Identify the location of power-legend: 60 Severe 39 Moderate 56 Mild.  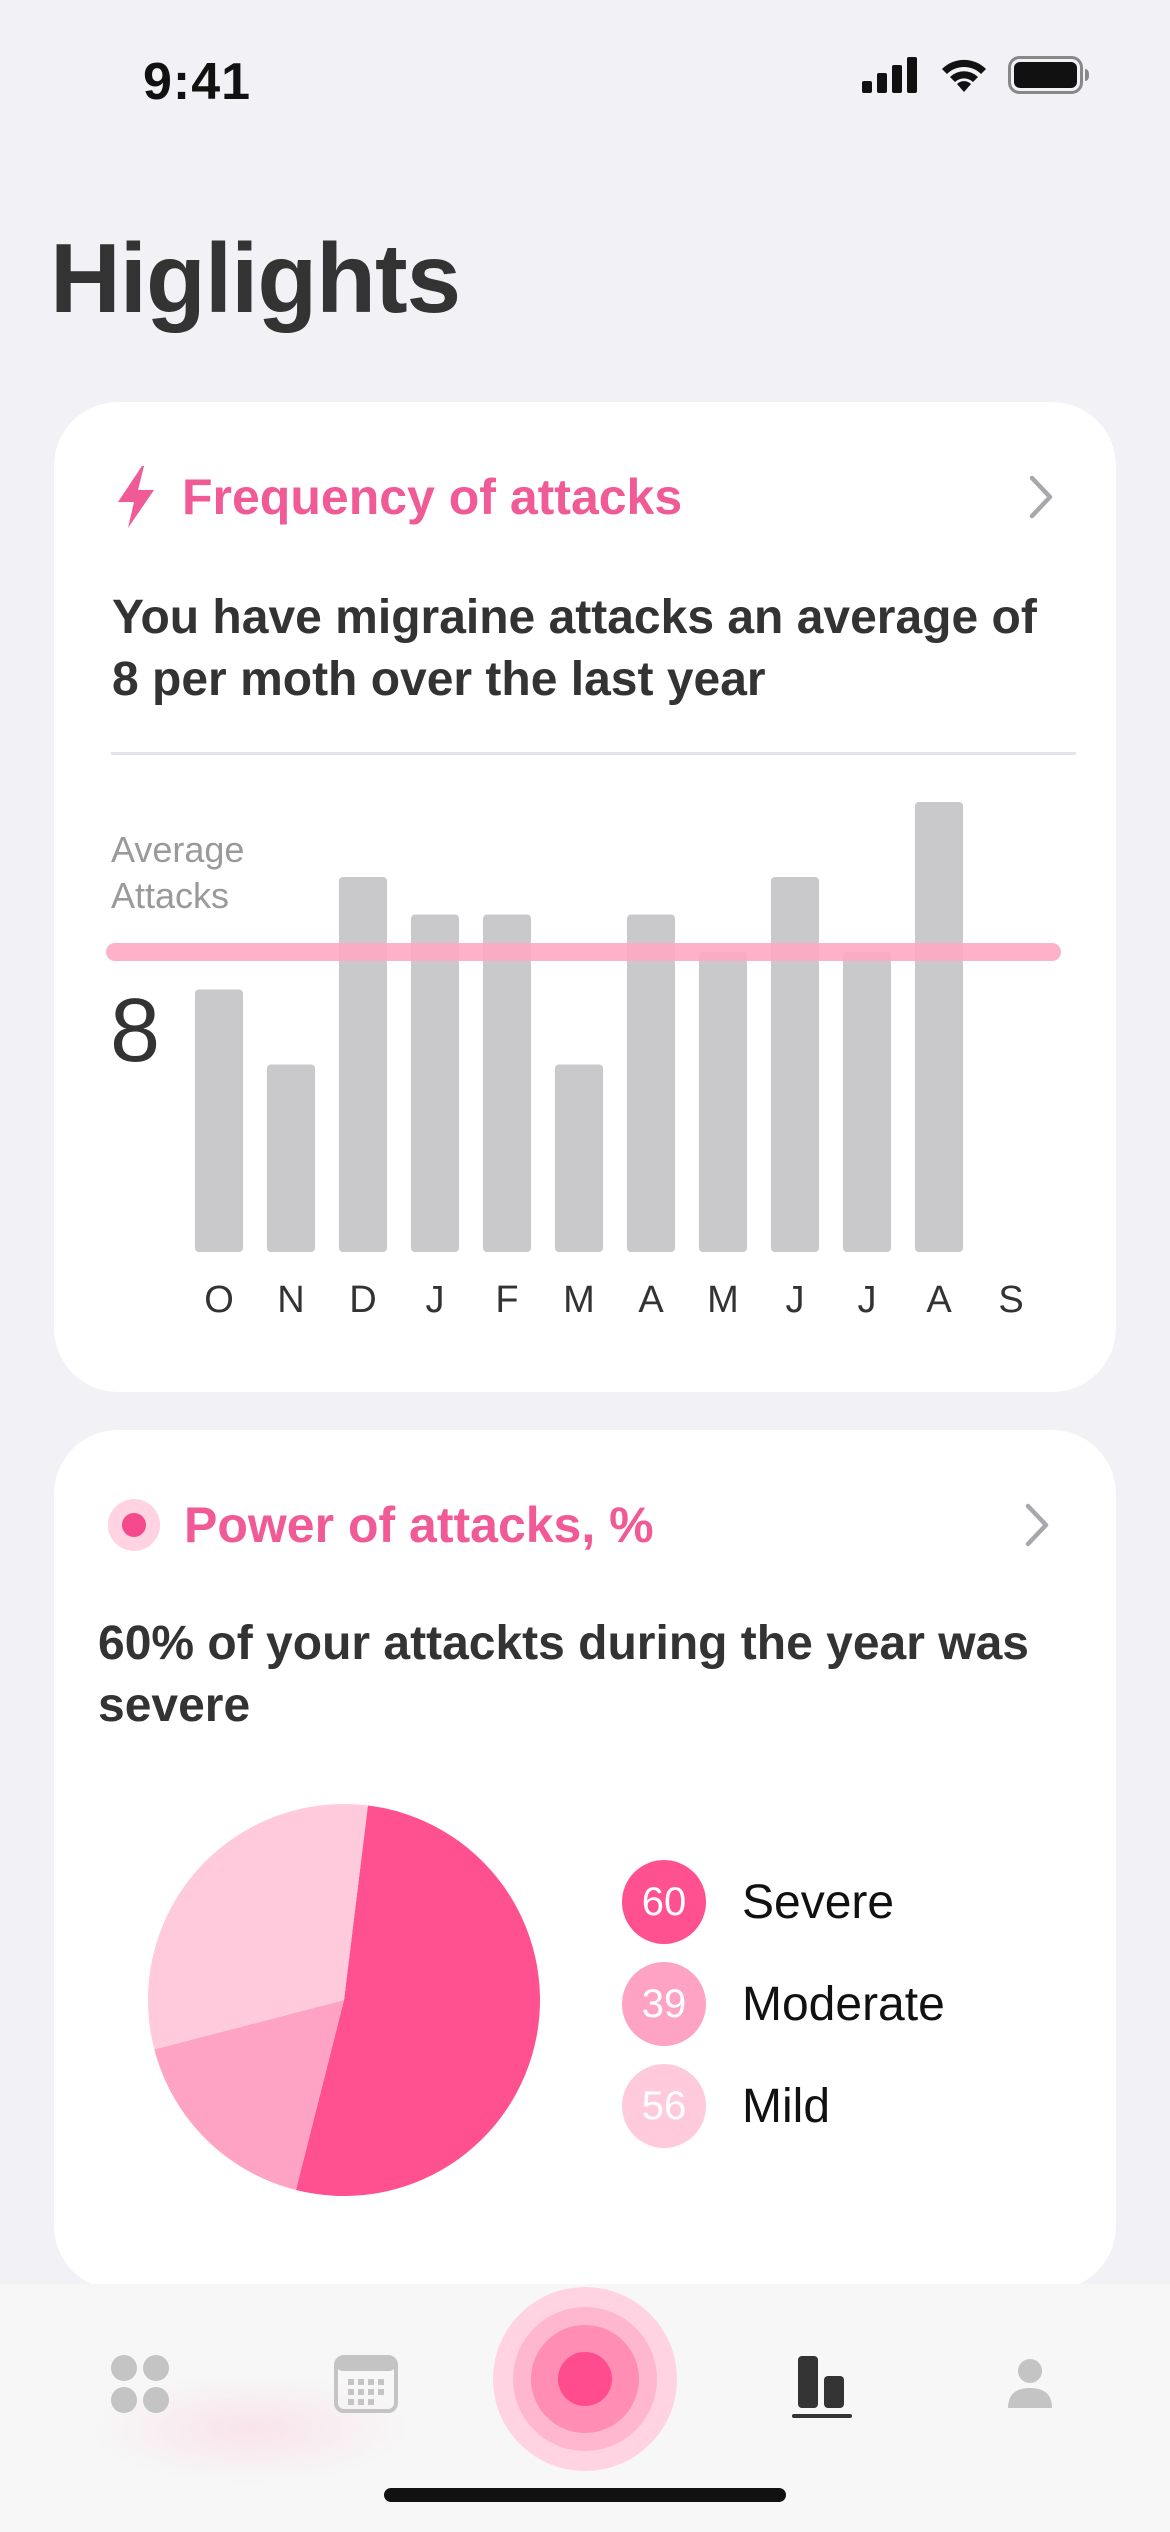
(847, 2013).